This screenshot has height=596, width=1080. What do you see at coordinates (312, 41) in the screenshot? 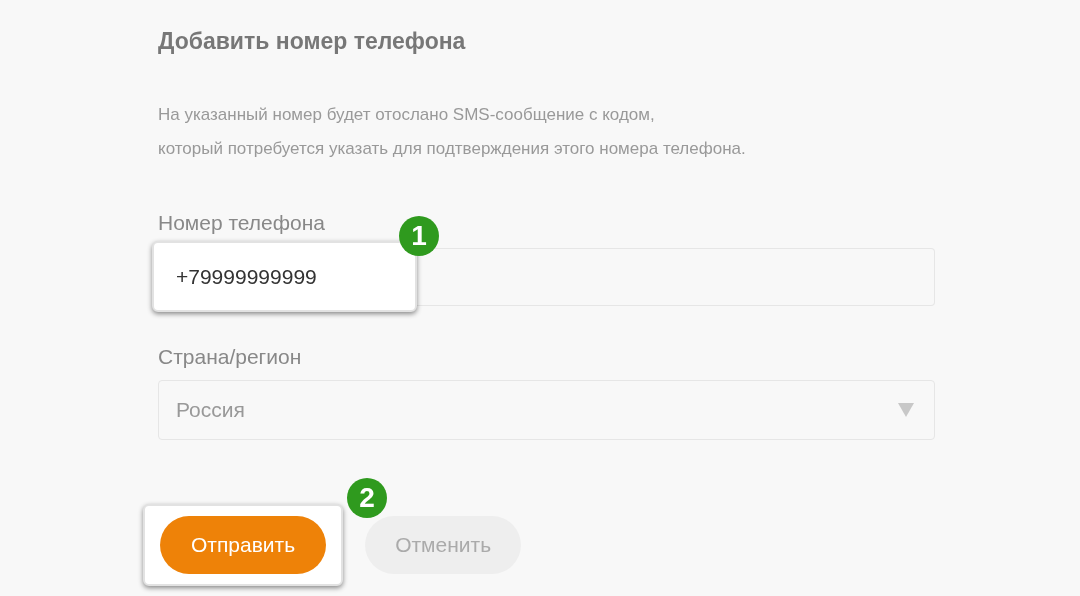
I see `page-title: Добавить номер телефона` at bounding box center [312, 41].